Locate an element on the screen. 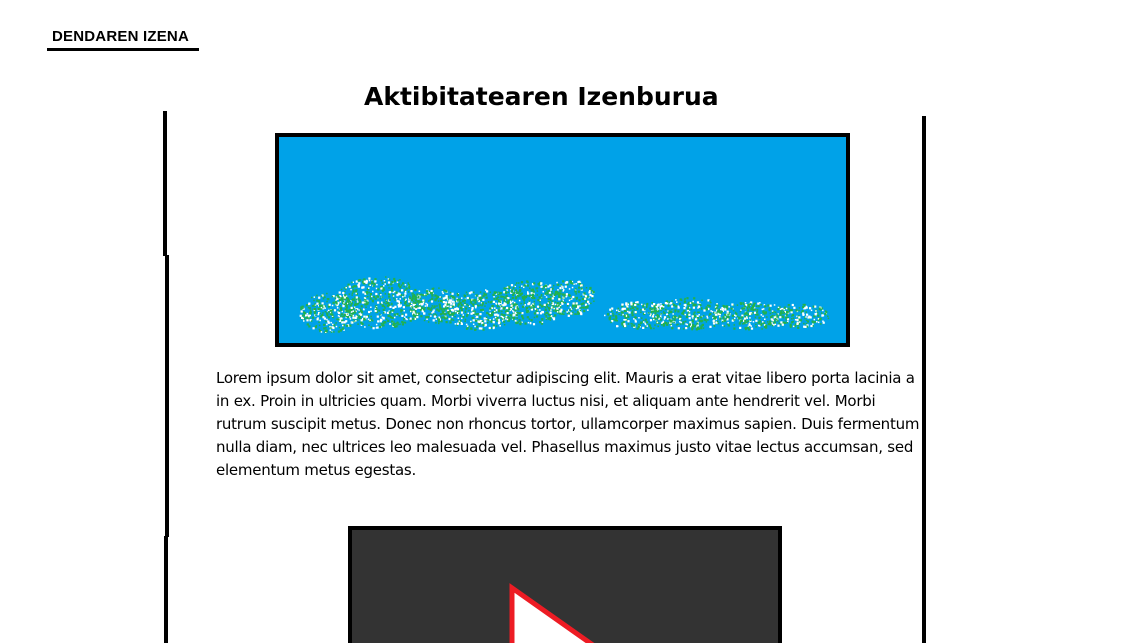 Image resolution: width=1127 pixels, height=643 pixels. store-name: DENDAREN IZENA is located at coordinates (120, 36).